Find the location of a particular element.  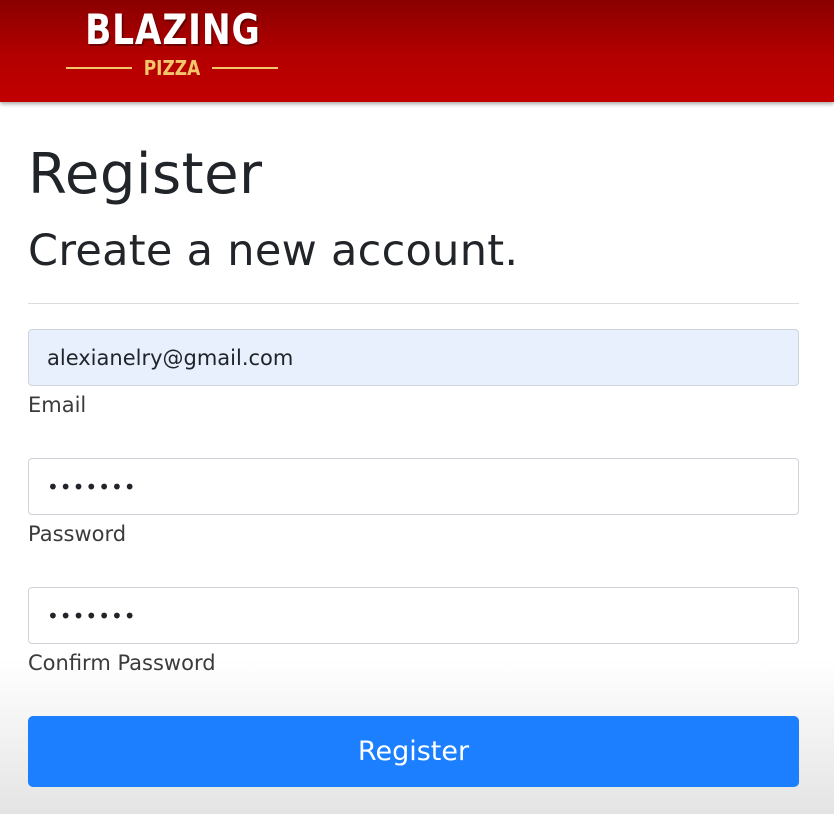

blazing-pizza-logo: BLAZING PIZZA is located at coordinates (172, 45).